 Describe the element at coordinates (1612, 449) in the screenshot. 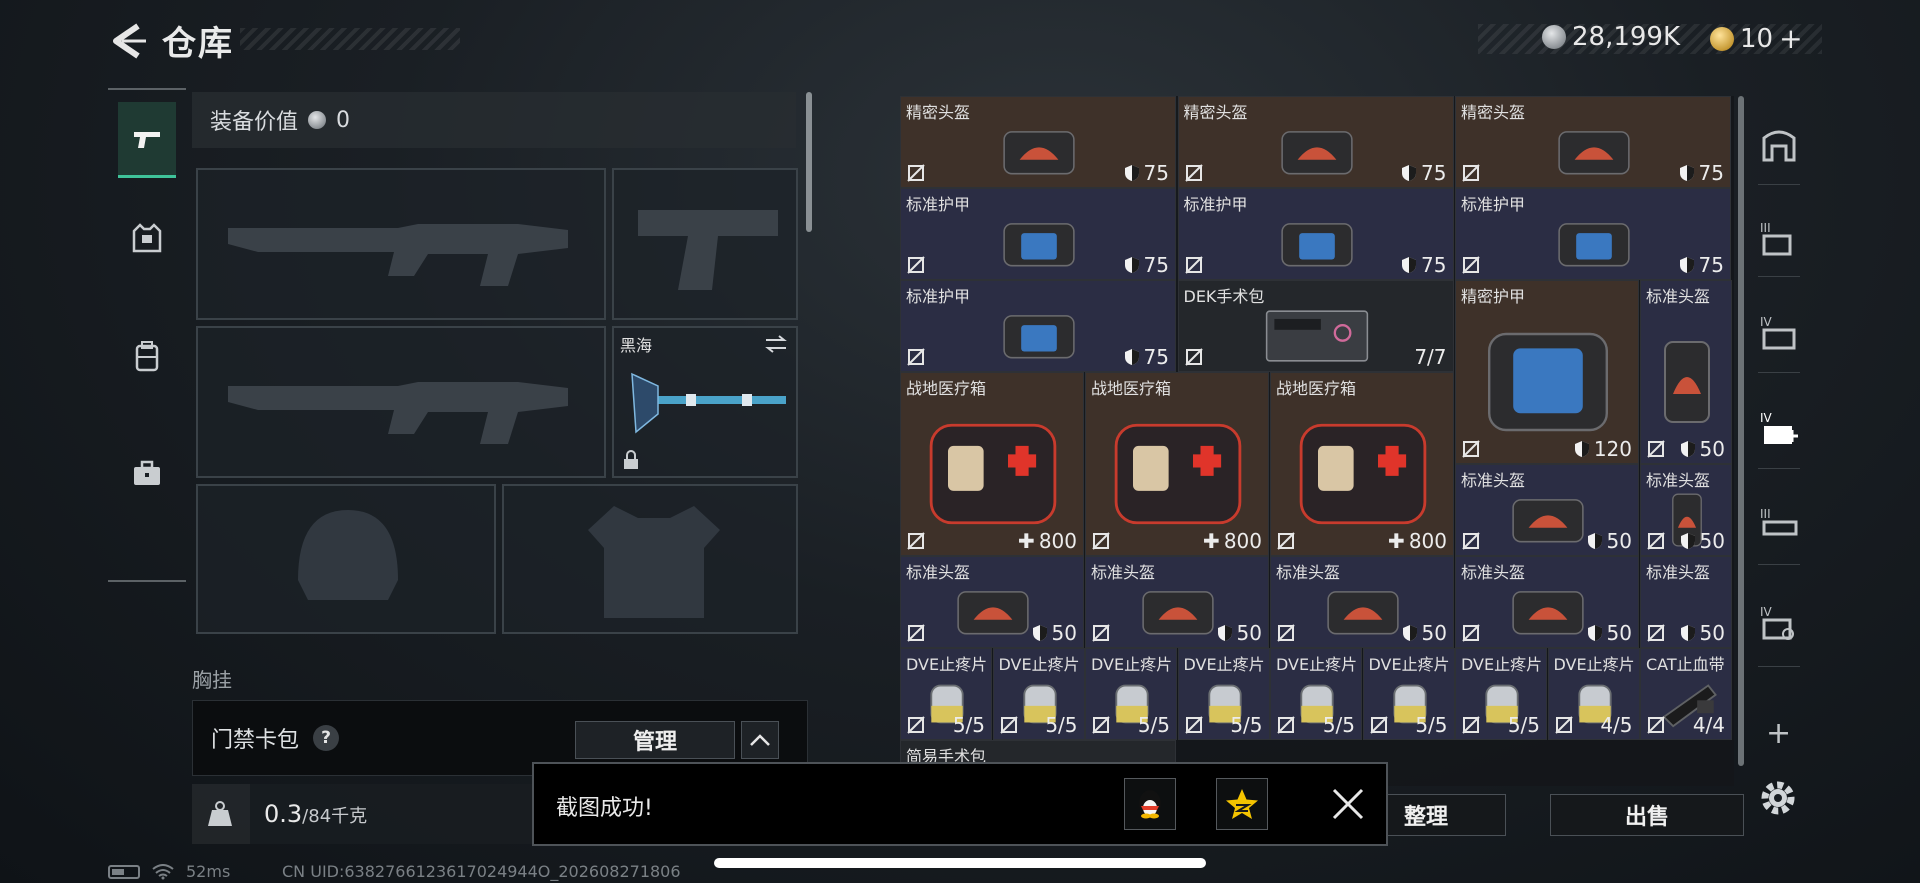

I see `item-value-text: 120` at that location.